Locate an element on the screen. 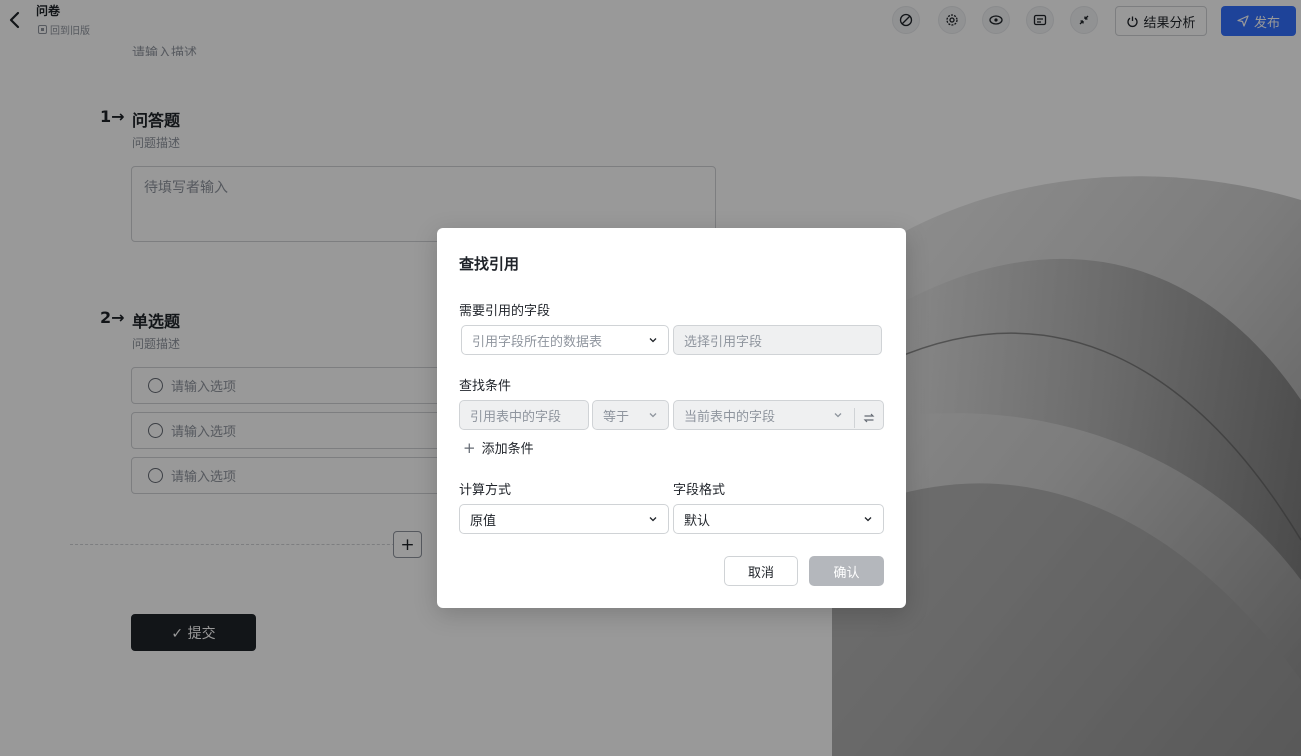  source-table-select: 引用字段所在的数据表 is located at coordinates (565, 340).